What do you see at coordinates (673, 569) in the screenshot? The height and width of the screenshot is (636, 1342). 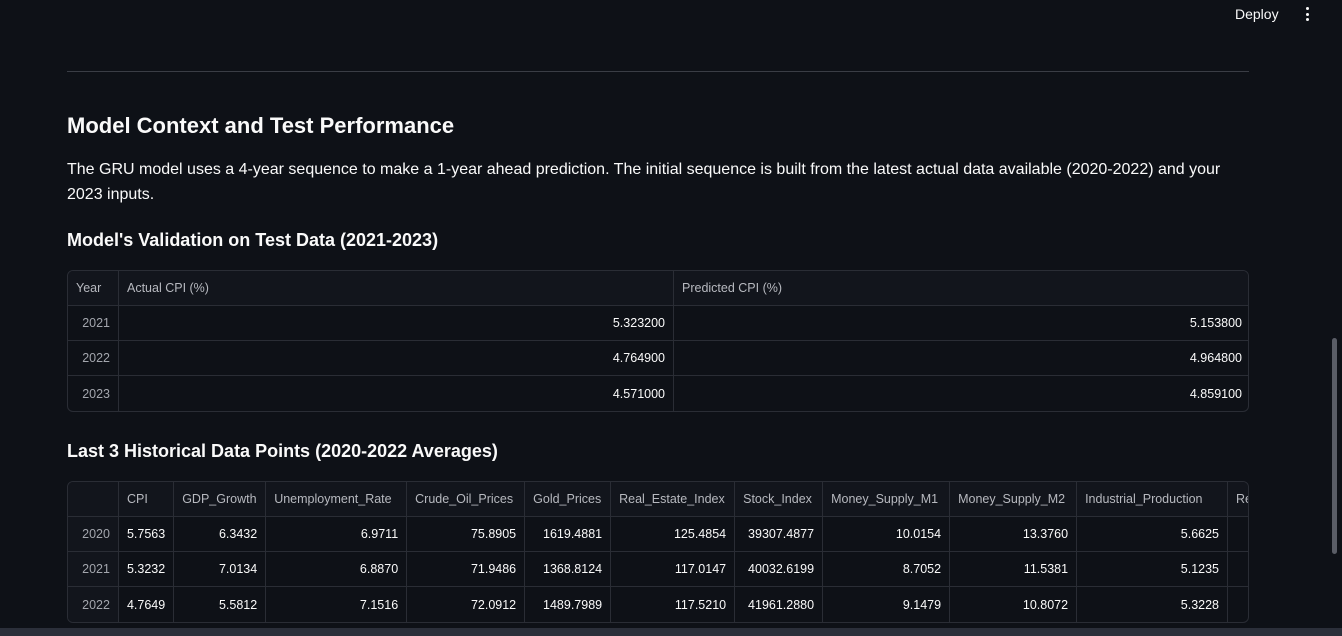 I see `table-cell: 117.0147` at bounding box center [673, 569].